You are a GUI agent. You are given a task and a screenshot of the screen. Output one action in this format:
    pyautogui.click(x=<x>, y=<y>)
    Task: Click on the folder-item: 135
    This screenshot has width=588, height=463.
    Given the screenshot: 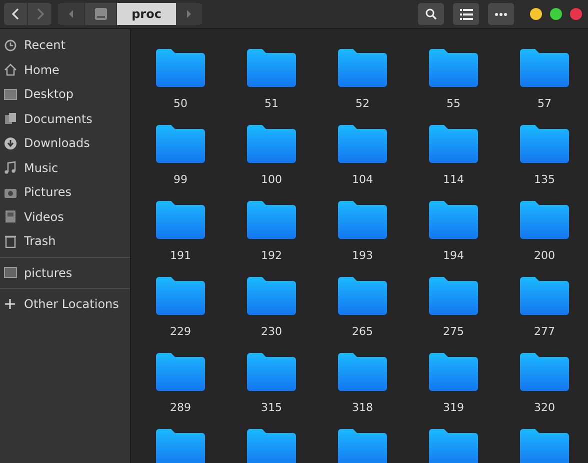 What is the action you would take?
    pyautogui.click(x=543, y=163)
    